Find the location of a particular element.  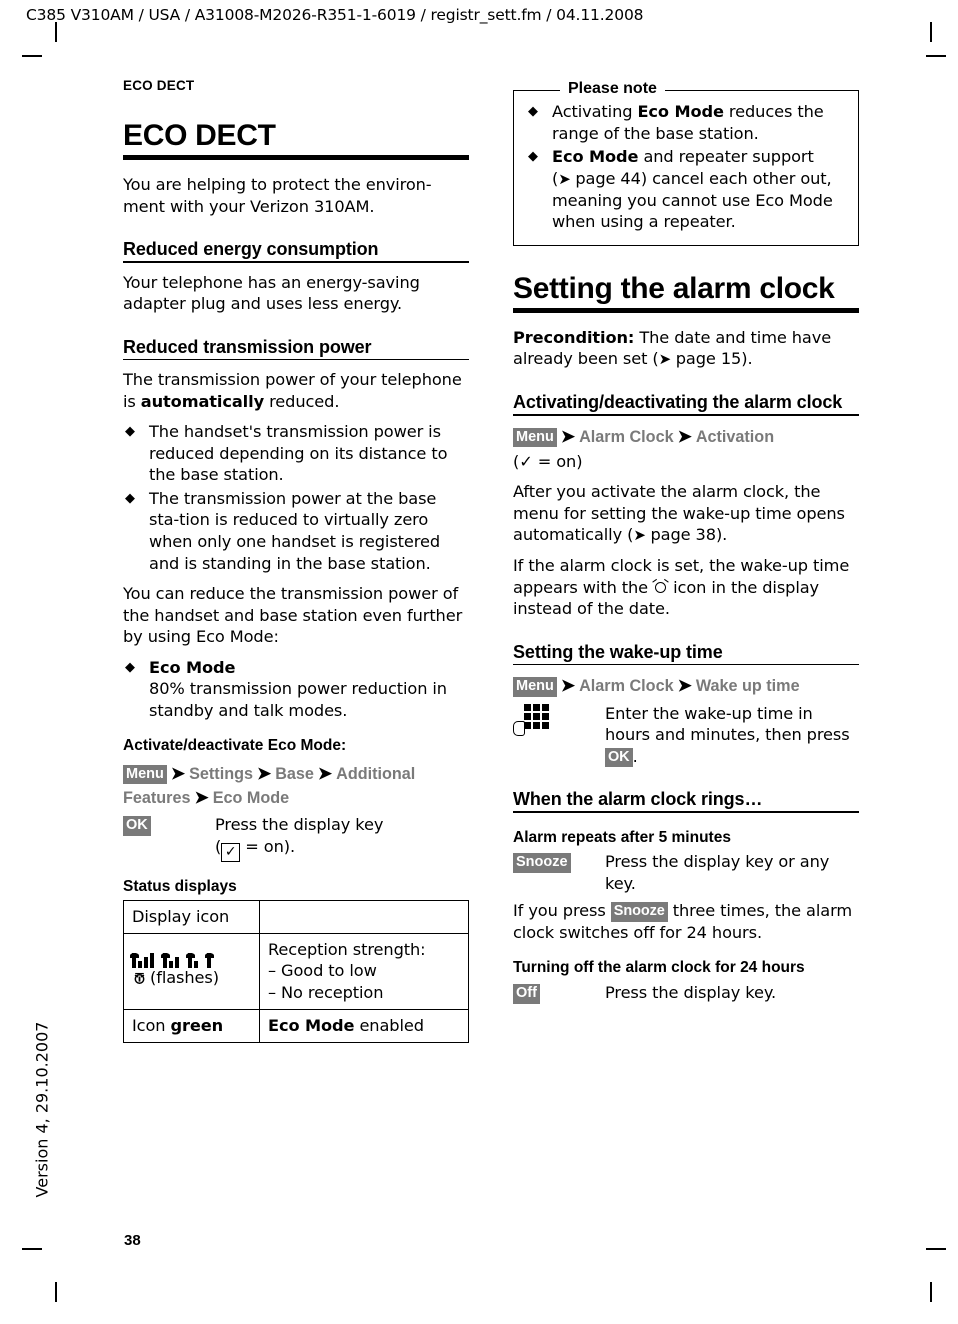

crop-mark-bottom-left-h is located at coordinates (32, 1249).